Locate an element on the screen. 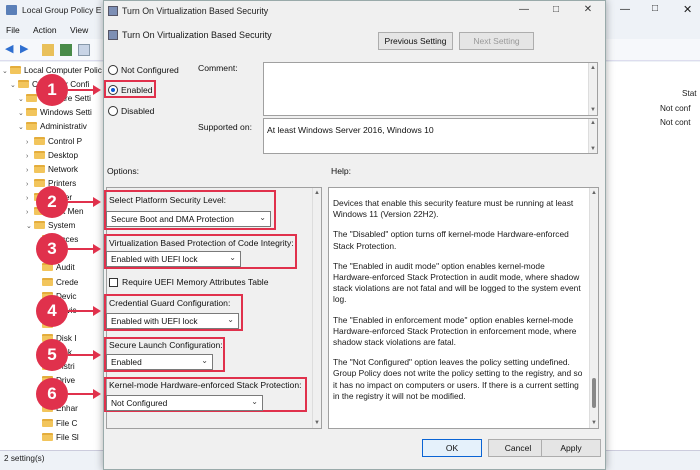 The image size is (700, 470). ok-button: OK is located at coordinates (452, 448).